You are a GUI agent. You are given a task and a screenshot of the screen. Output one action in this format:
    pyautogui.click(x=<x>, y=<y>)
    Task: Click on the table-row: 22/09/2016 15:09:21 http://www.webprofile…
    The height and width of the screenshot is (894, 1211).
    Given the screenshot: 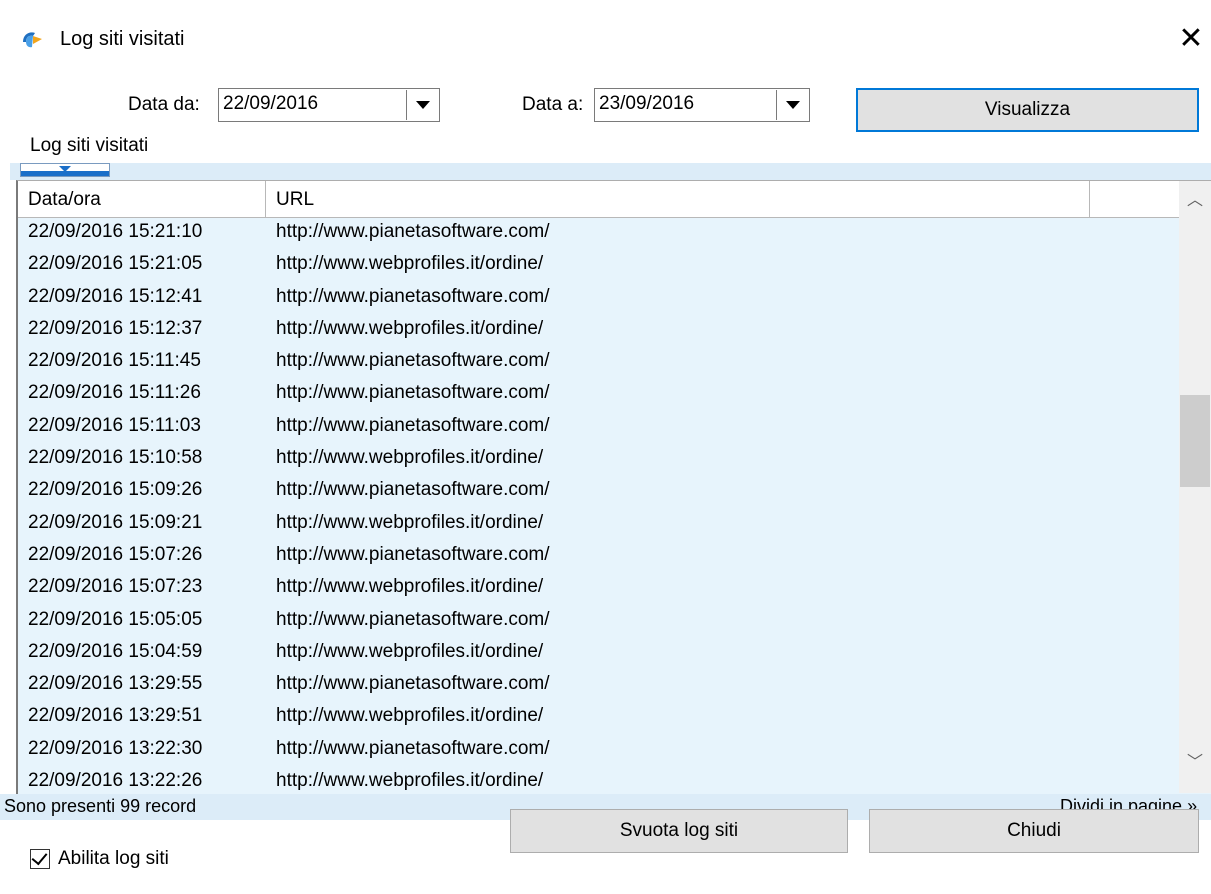 What is the action you would take?
    pyautogui.click(x=599, y=524)
    